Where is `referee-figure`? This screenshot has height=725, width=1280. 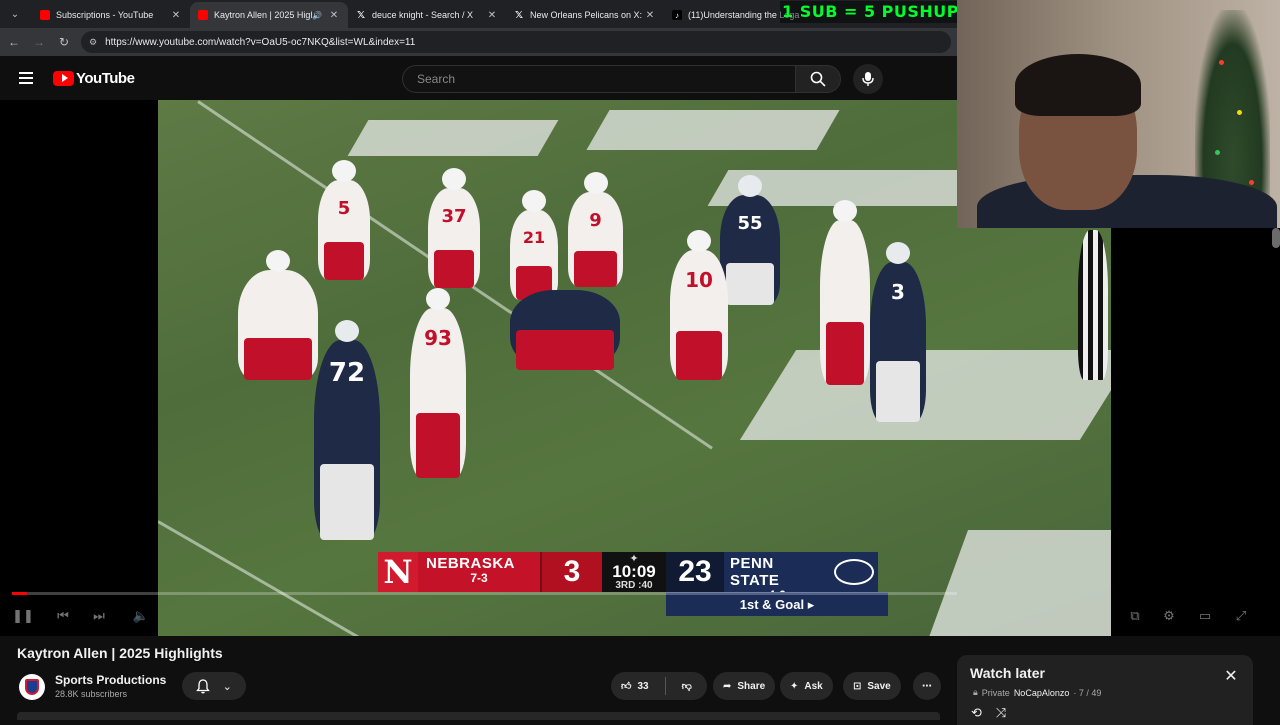 referee-figure is located at coordinates (1093, 305).